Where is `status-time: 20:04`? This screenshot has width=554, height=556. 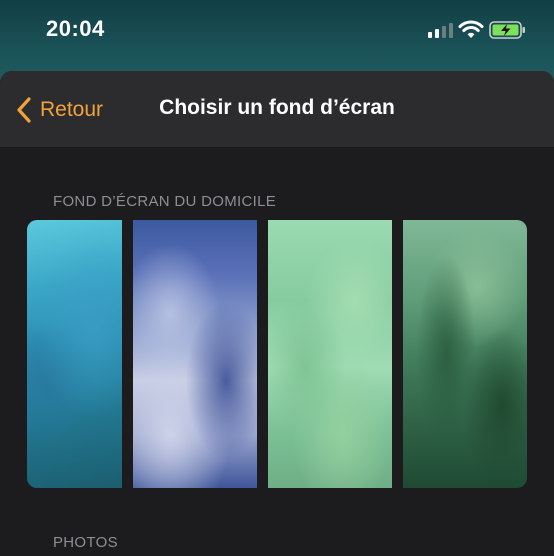
status-time: 20:04 is located at coordinates (75, 28).